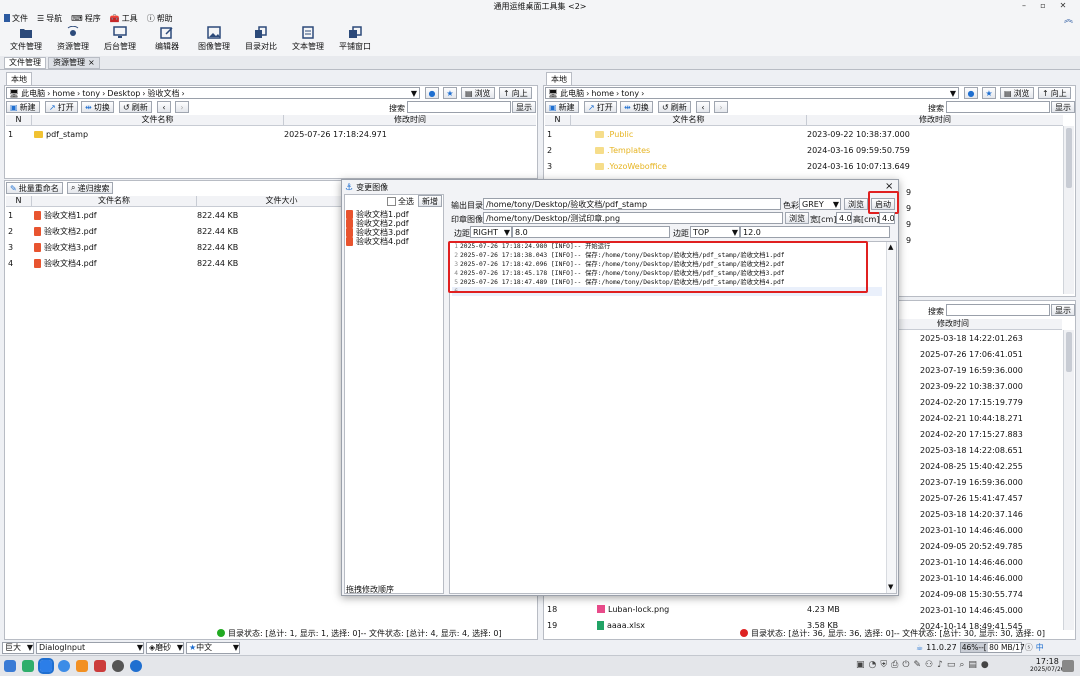 Image resolution: width=1080 pixels, height=676 pixels. I want to click on refresh-button: ↺ 刷新, so click(674, 107).